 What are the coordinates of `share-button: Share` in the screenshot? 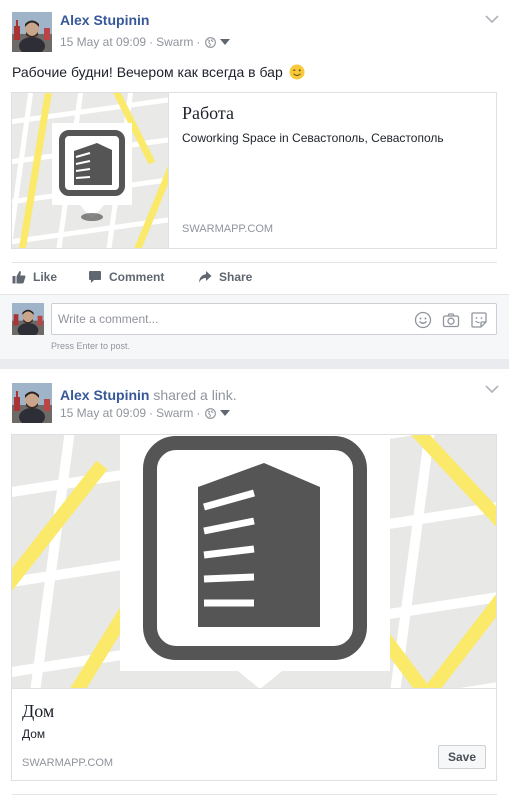 It's located at (225, 277).